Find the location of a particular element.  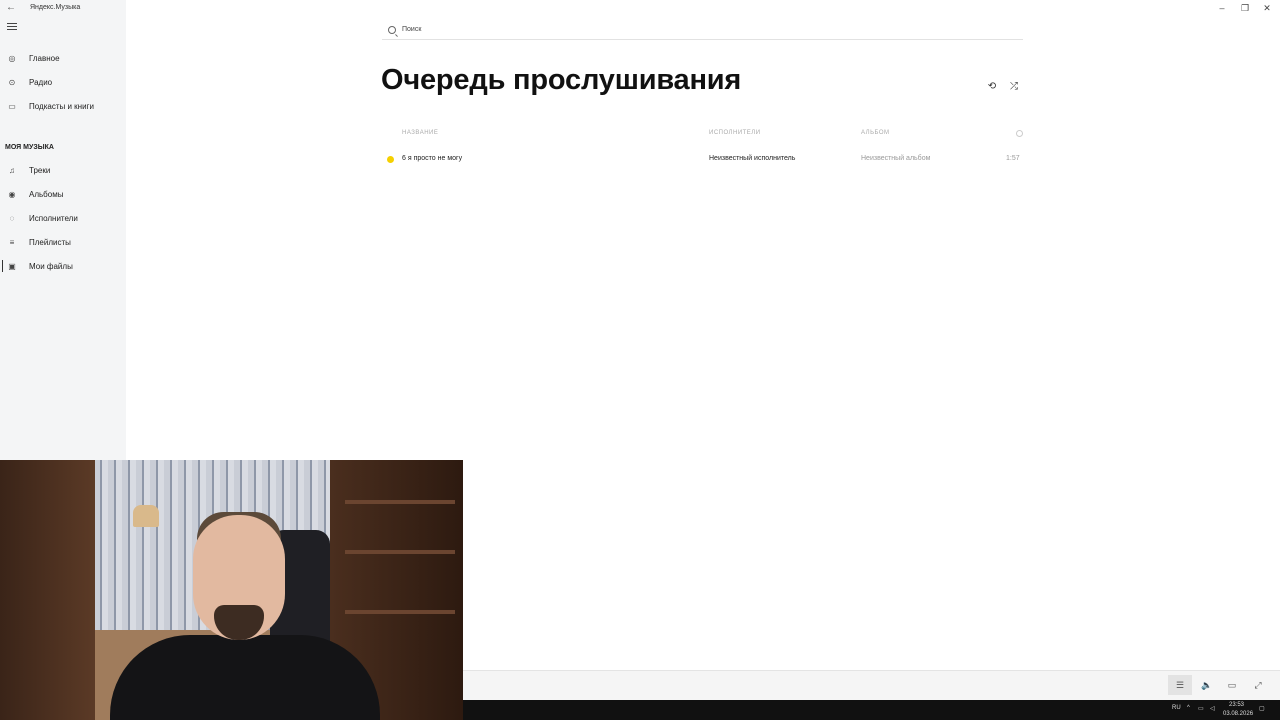

note-icon: ♫ is located at coordinates (12, 170).